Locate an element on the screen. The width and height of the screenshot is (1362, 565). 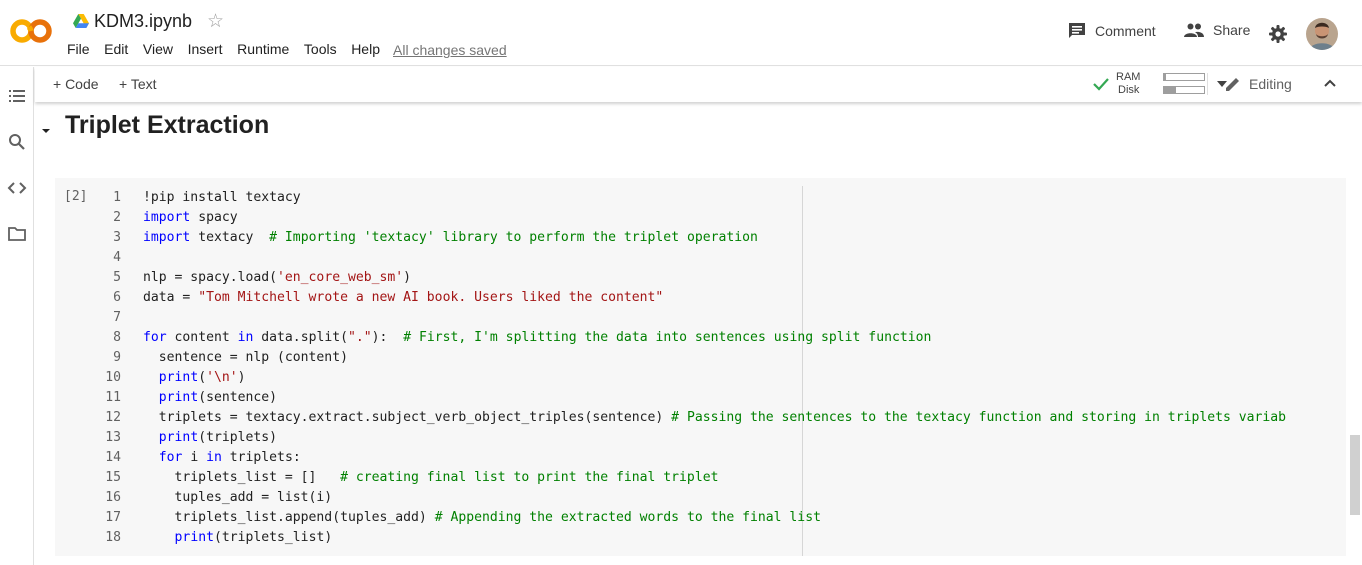
code-line: import spacy is located at coordinates (190, 218).